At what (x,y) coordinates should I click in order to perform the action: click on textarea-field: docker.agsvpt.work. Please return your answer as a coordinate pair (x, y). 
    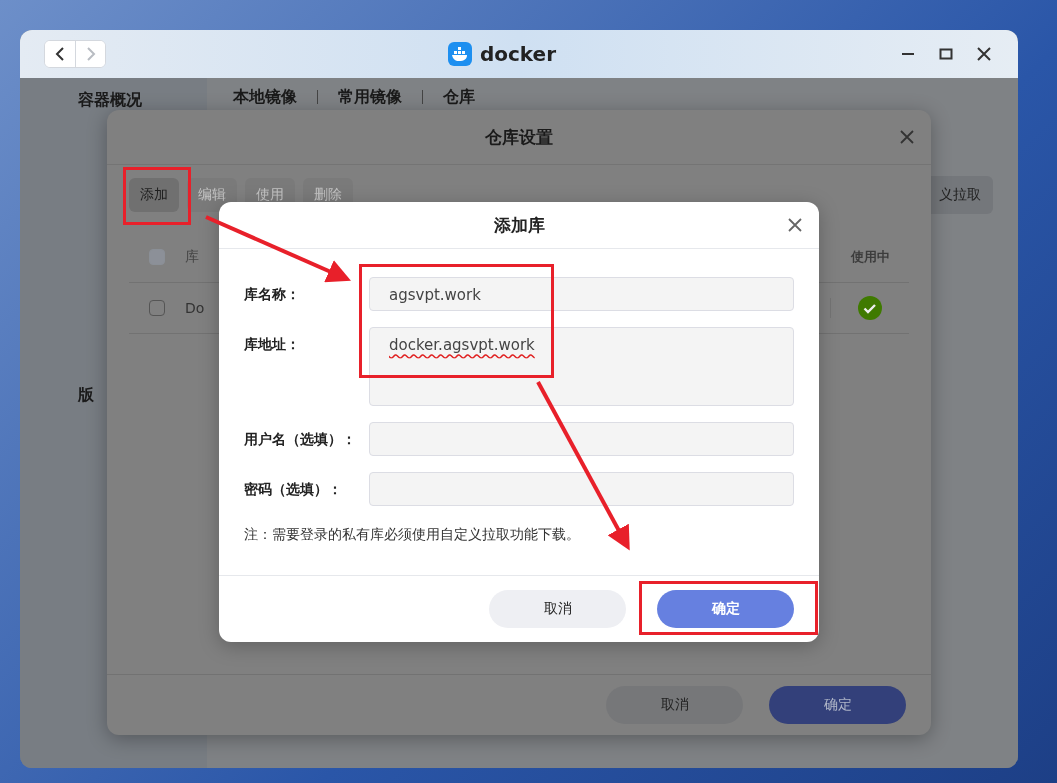
    Looking at the image, I should click on (581, 366).